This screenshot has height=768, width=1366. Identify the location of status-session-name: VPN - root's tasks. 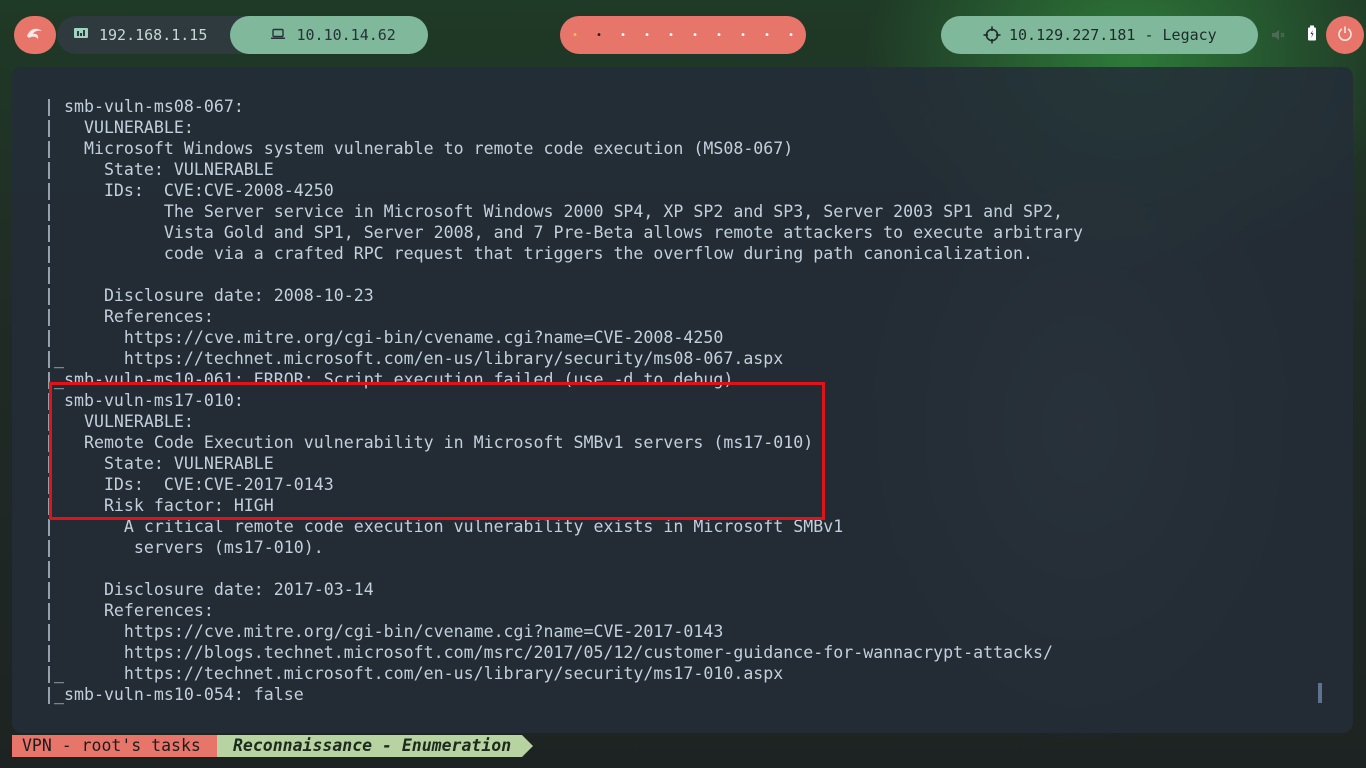
(114, 746).